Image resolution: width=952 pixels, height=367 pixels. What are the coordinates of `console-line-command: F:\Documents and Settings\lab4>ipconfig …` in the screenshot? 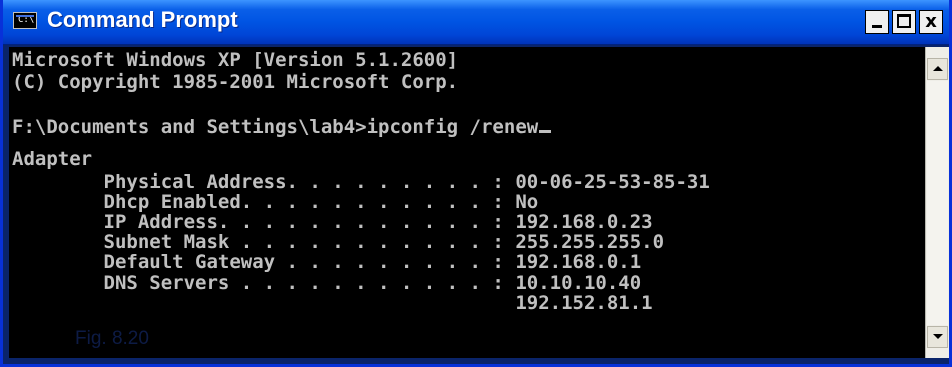 It's located at (282, 127).